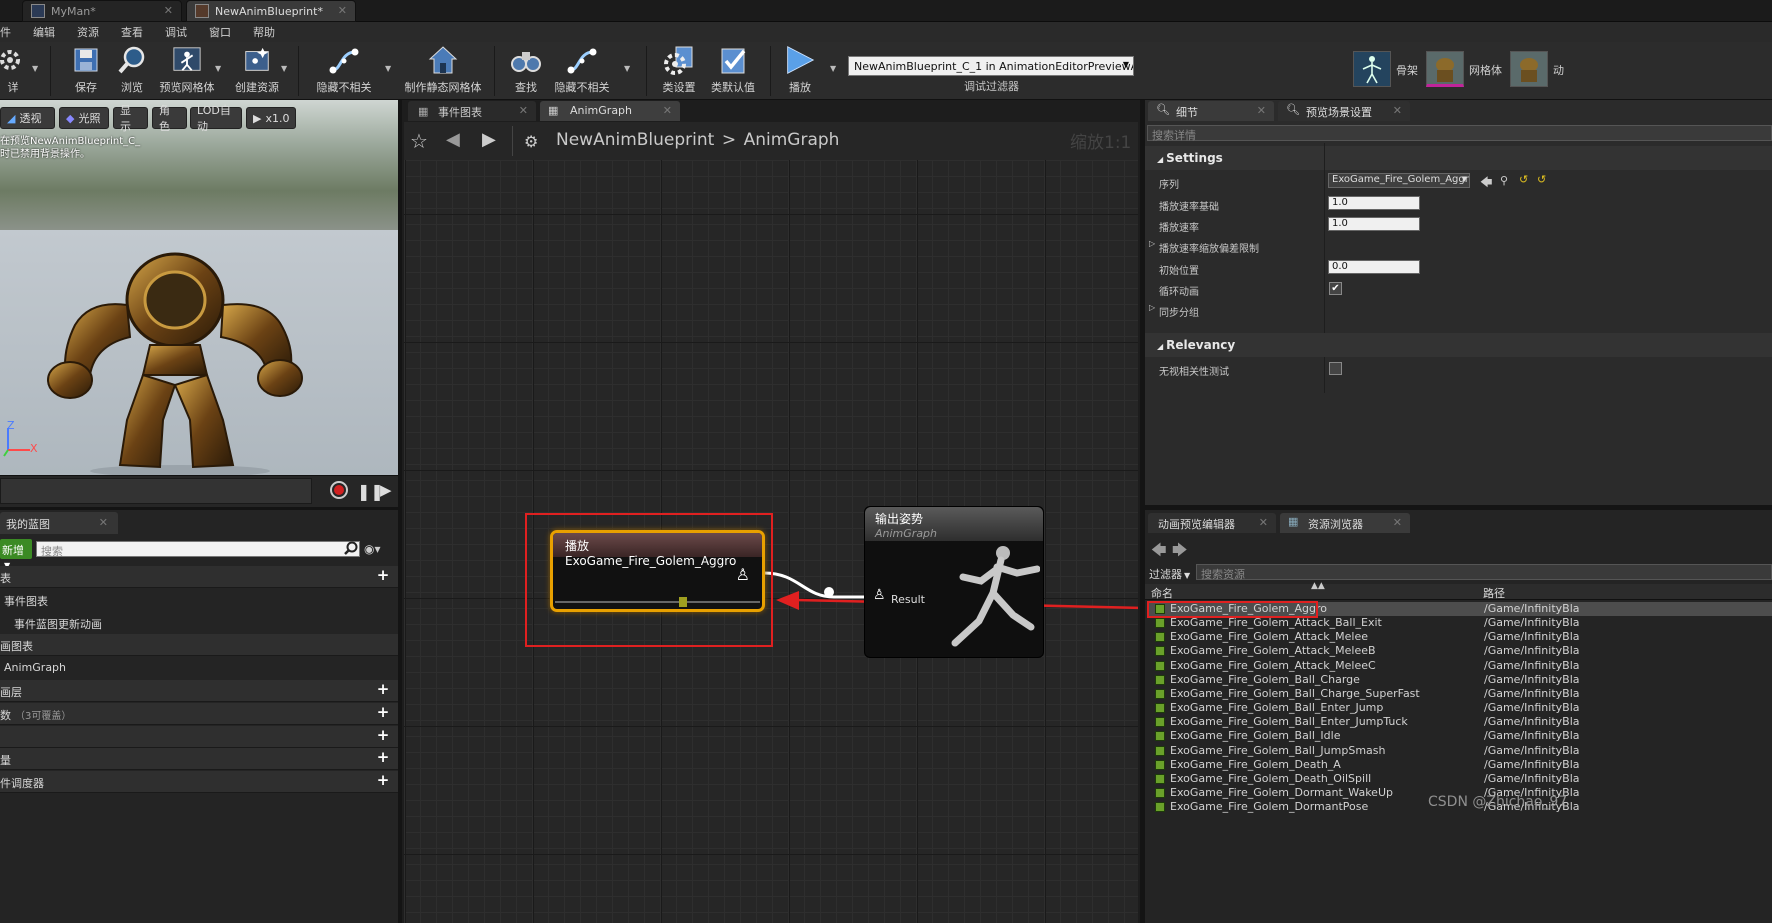  What do you see at coordinates (792, 140) in the screenshot?
I see `breadcrumb-graph: AnimGraph` at bounding box center [792, 140].